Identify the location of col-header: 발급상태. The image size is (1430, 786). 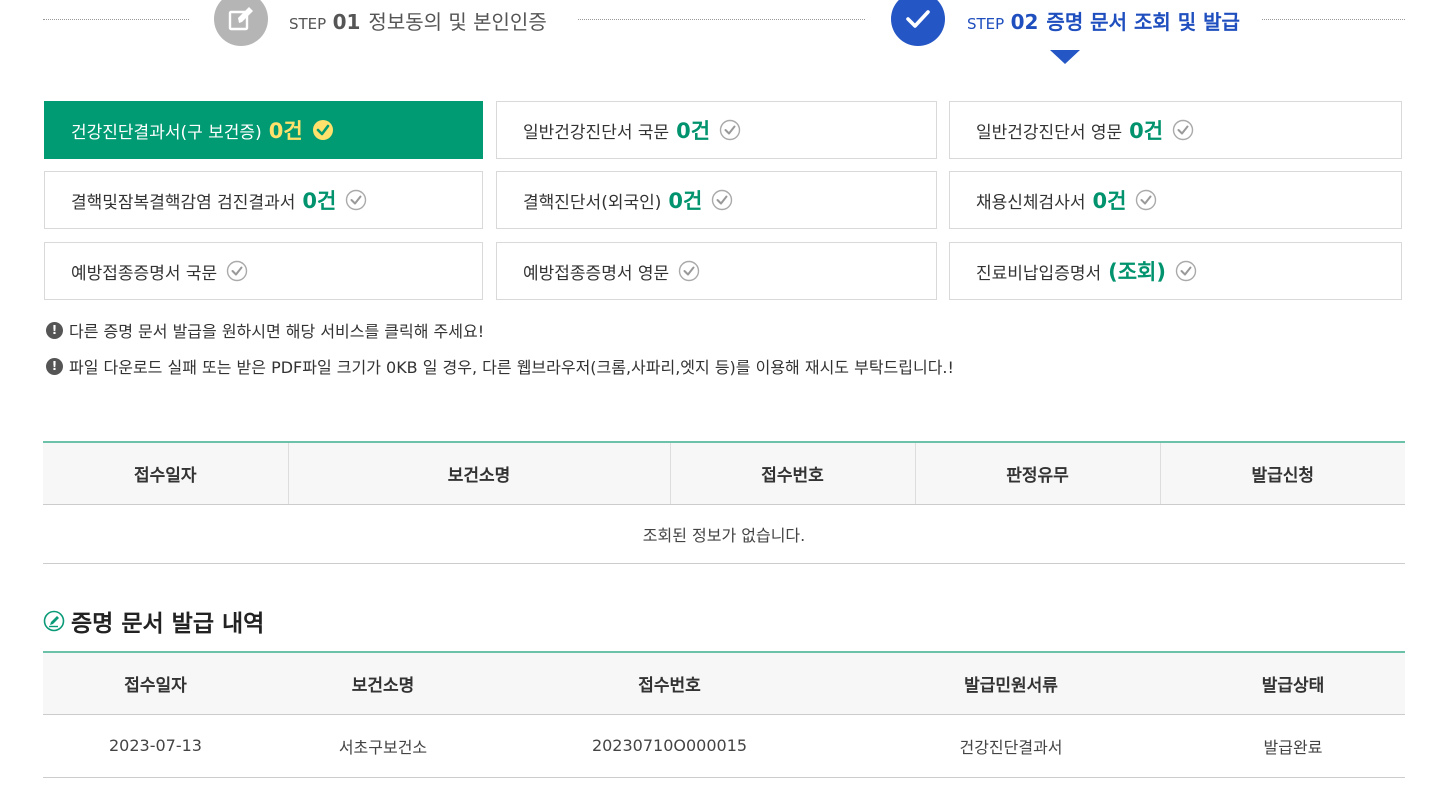
(1293, 683).